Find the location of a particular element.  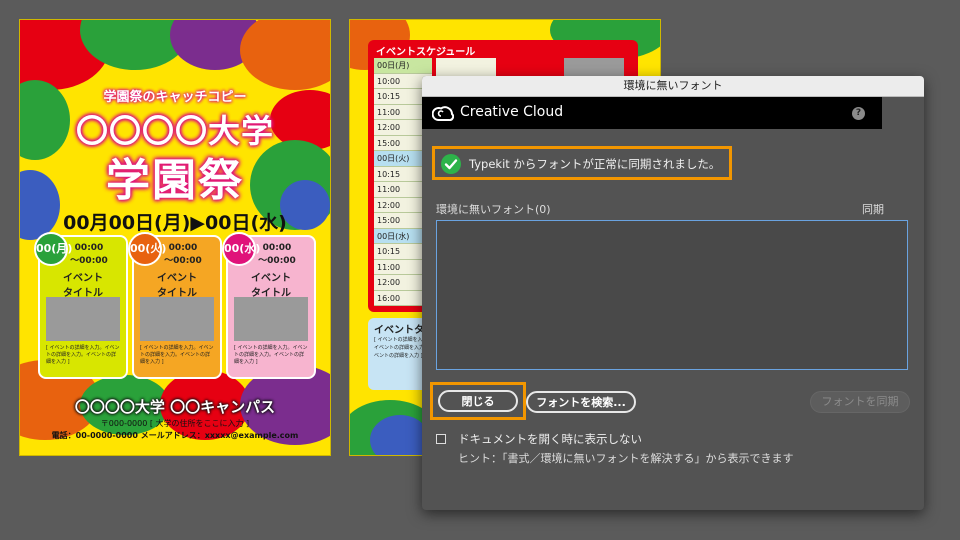

festival-title: 学園祭 is located at coordinates (175, 180).